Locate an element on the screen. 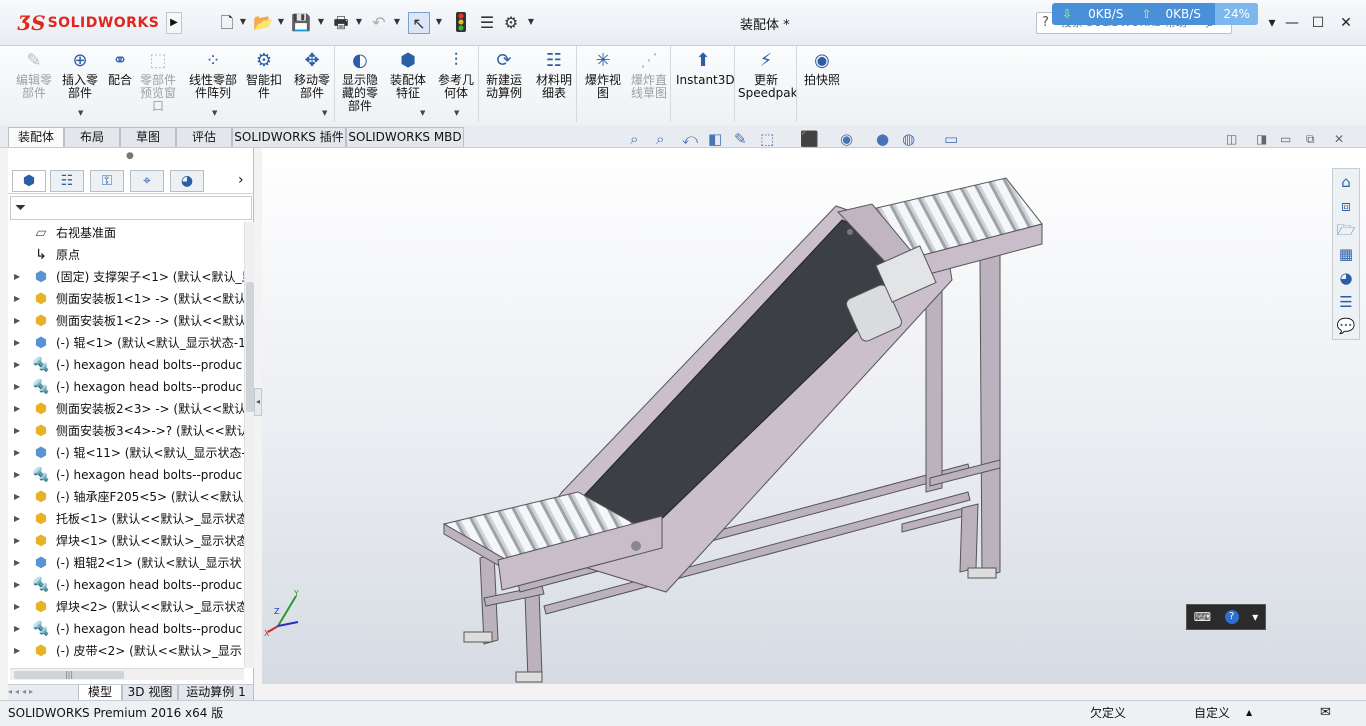  print-icon: 🖶 is located at coordinates (341, 23).